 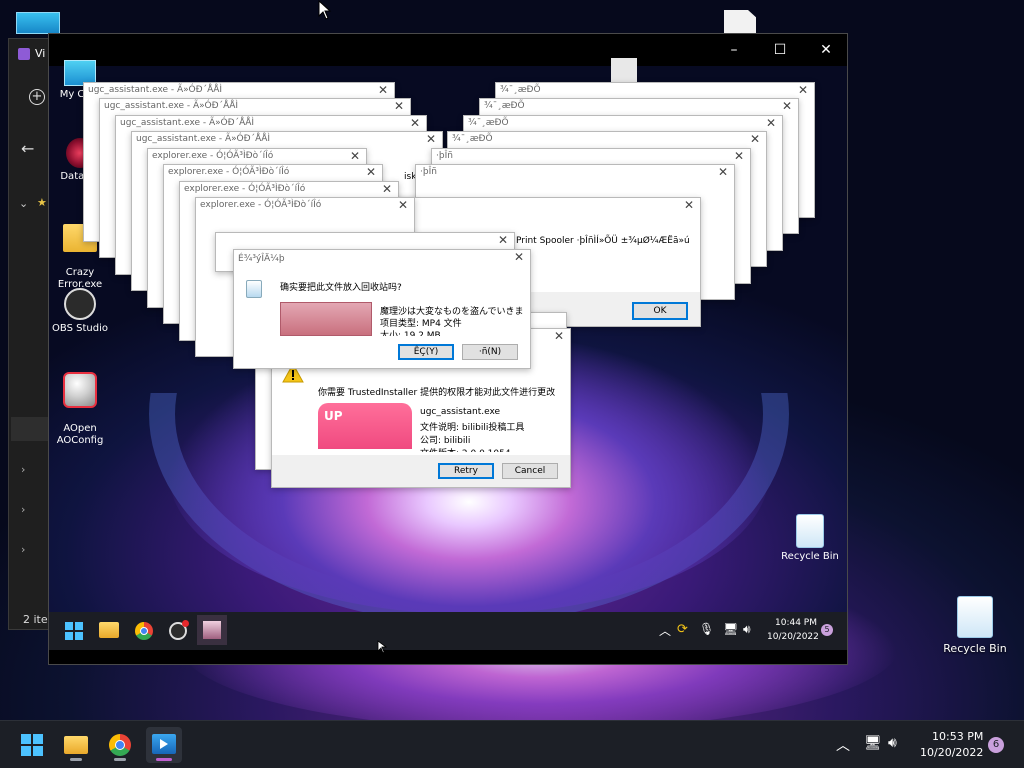 What do you see at coordinates (31, 429) in the screenshot?
I see `selected-row` at bounding box center [31, 429].